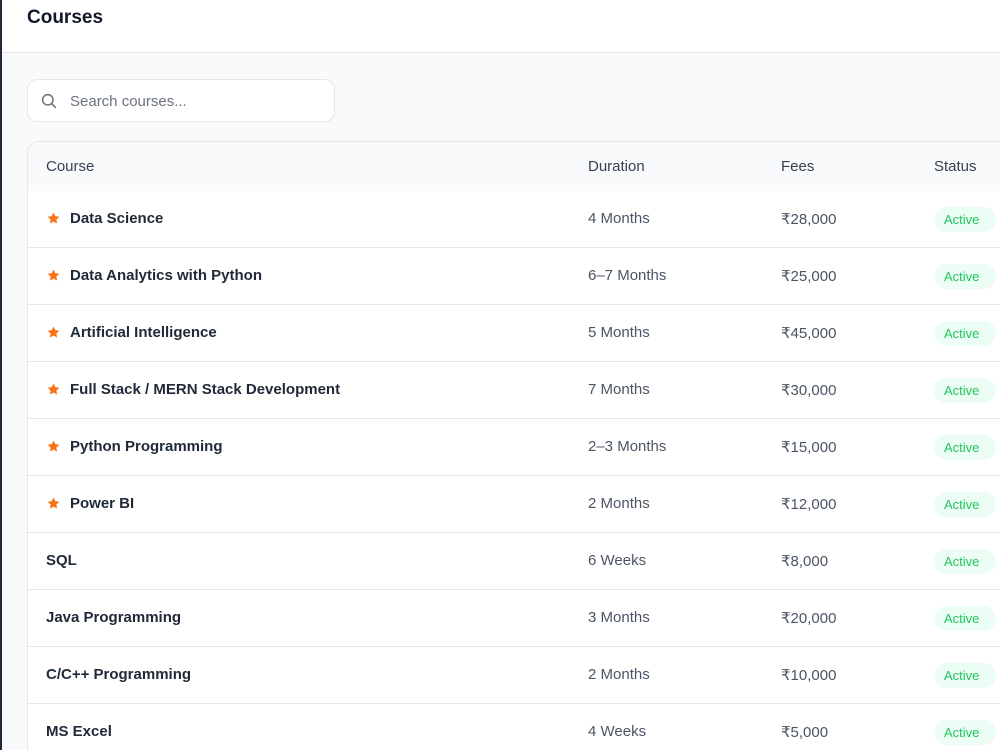 The width and height of the screenshot is (1000, 750). What do you see at coordinates (514, 167) in the screenshot?
I see `table-header: Course Duration Fees Status` at bounding box center [514, 167].